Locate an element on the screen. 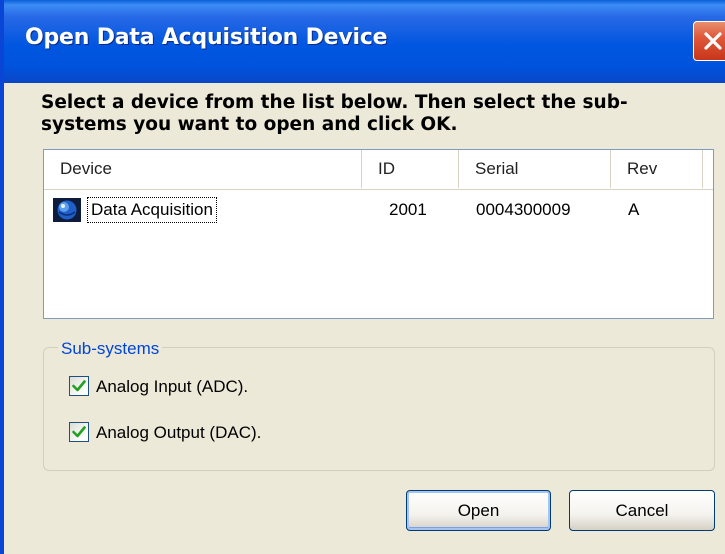  title-bar: Open Data Acquisition Device is located at coordinates (364, 41).